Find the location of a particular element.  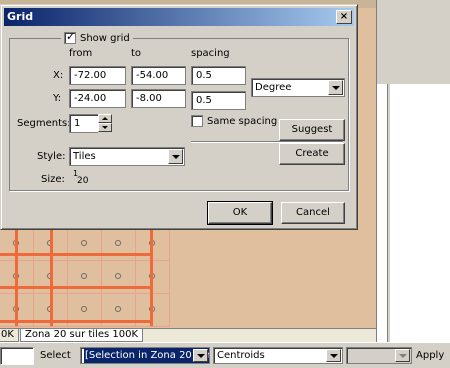

size-label: Size: is located at coordinates (53, 179).